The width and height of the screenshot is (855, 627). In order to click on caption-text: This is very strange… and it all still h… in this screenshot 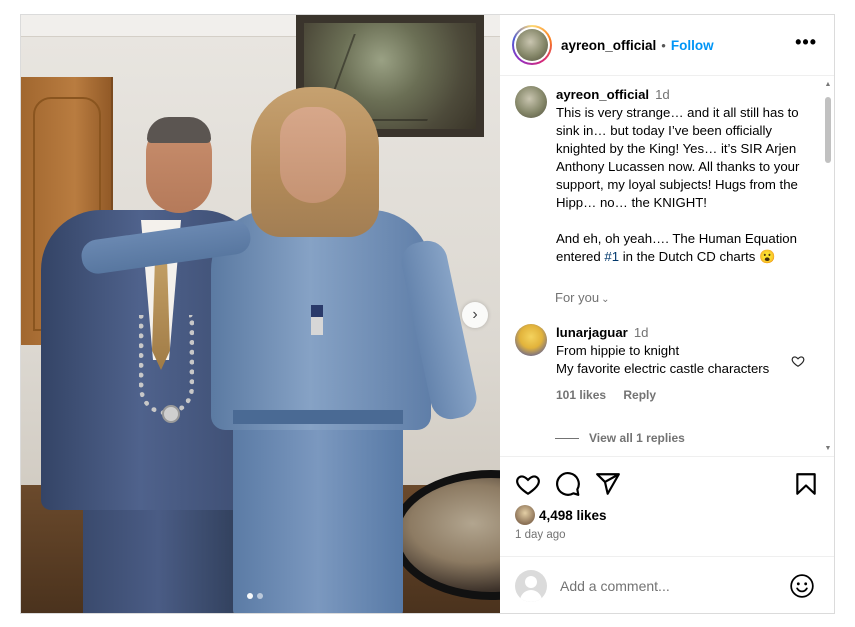, I will do `click(678, 184)`.